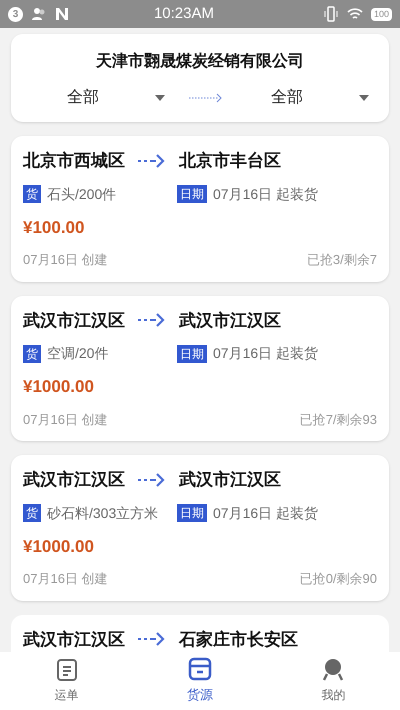 The width and height of the screenshot is (400, 710). What do you see at coordinates (238, 639) in the screenshot?
I see `destination-city: 石家庄市长安区` at bounding box center [238, 639].